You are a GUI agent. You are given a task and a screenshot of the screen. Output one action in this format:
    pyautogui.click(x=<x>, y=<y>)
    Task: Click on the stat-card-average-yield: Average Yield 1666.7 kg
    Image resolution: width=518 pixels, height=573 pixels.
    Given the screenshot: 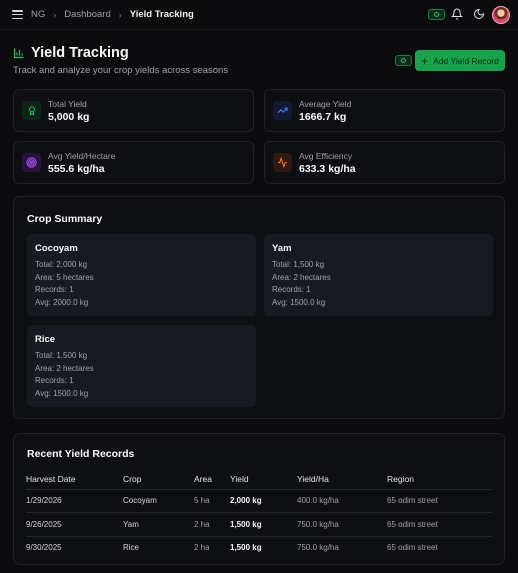 What is the action you would take?
    pyautogui.click(x=384, y=110)
    